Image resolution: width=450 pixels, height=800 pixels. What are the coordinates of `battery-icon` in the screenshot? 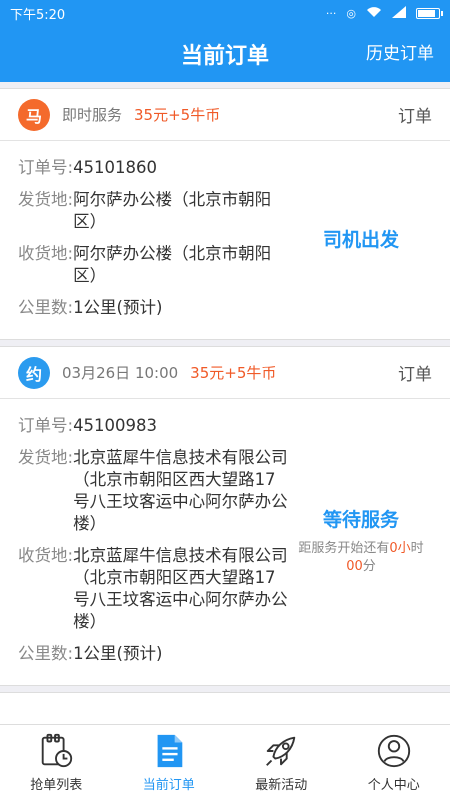 It's located at (429, 13).